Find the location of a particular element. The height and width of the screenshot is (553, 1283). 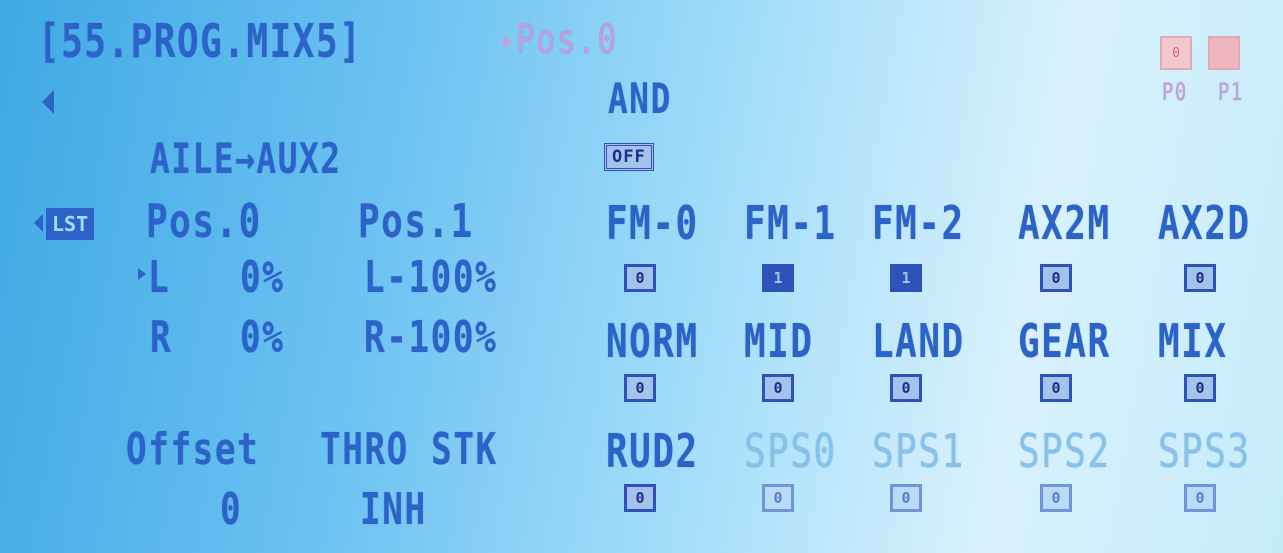

pos-cursor-icon is located at coordinates (507, 42).